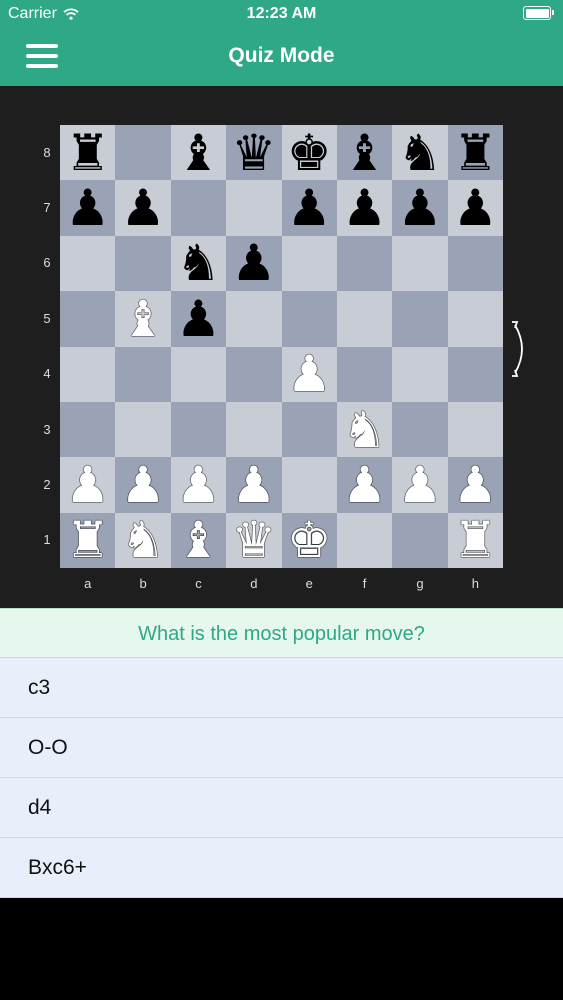 The width and height of the screenshot is (563, 1000). Describe the element at coordinates (475, 263) in the screenshot. I see `square-h6` at that location.